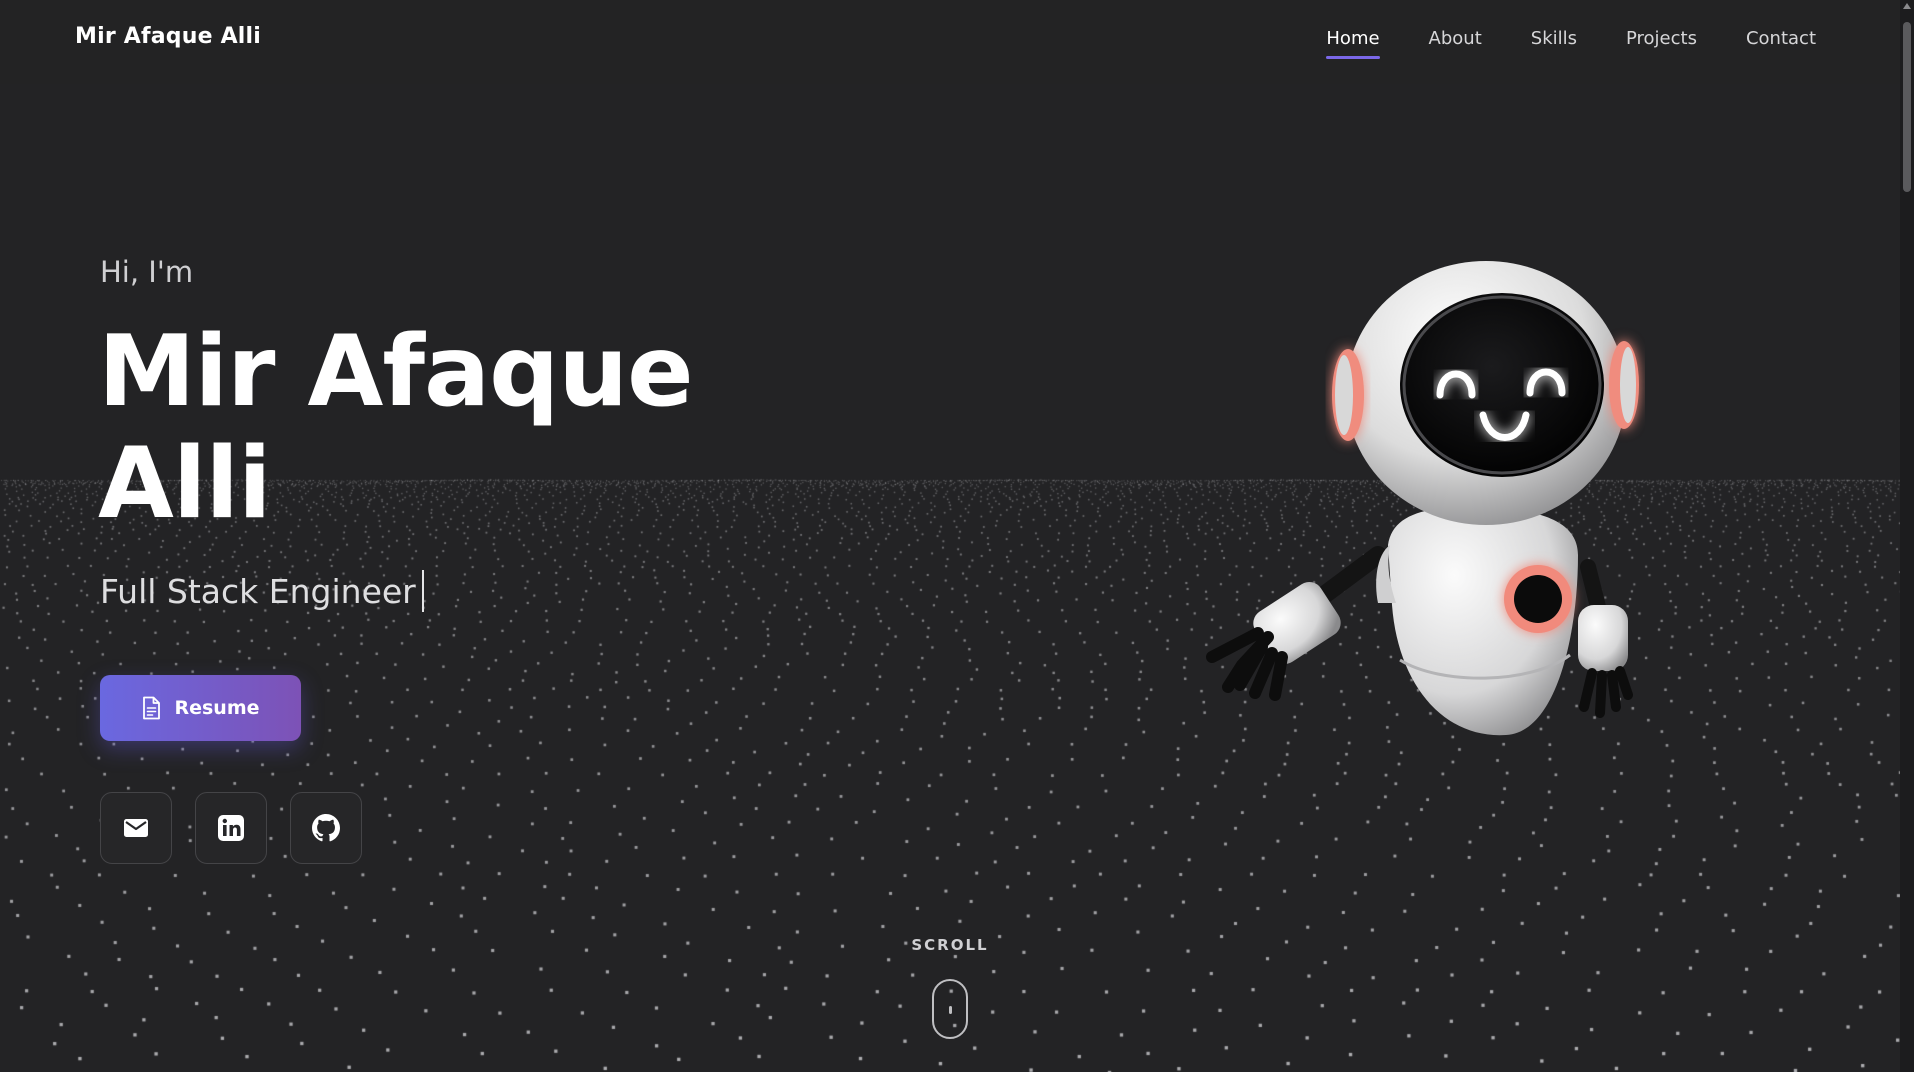 The image size is (1914, 1072). What do you see at coordinates (1455, 38) in the screenshot?
I see `nav-about: About` at bounding box center [1455, 38].